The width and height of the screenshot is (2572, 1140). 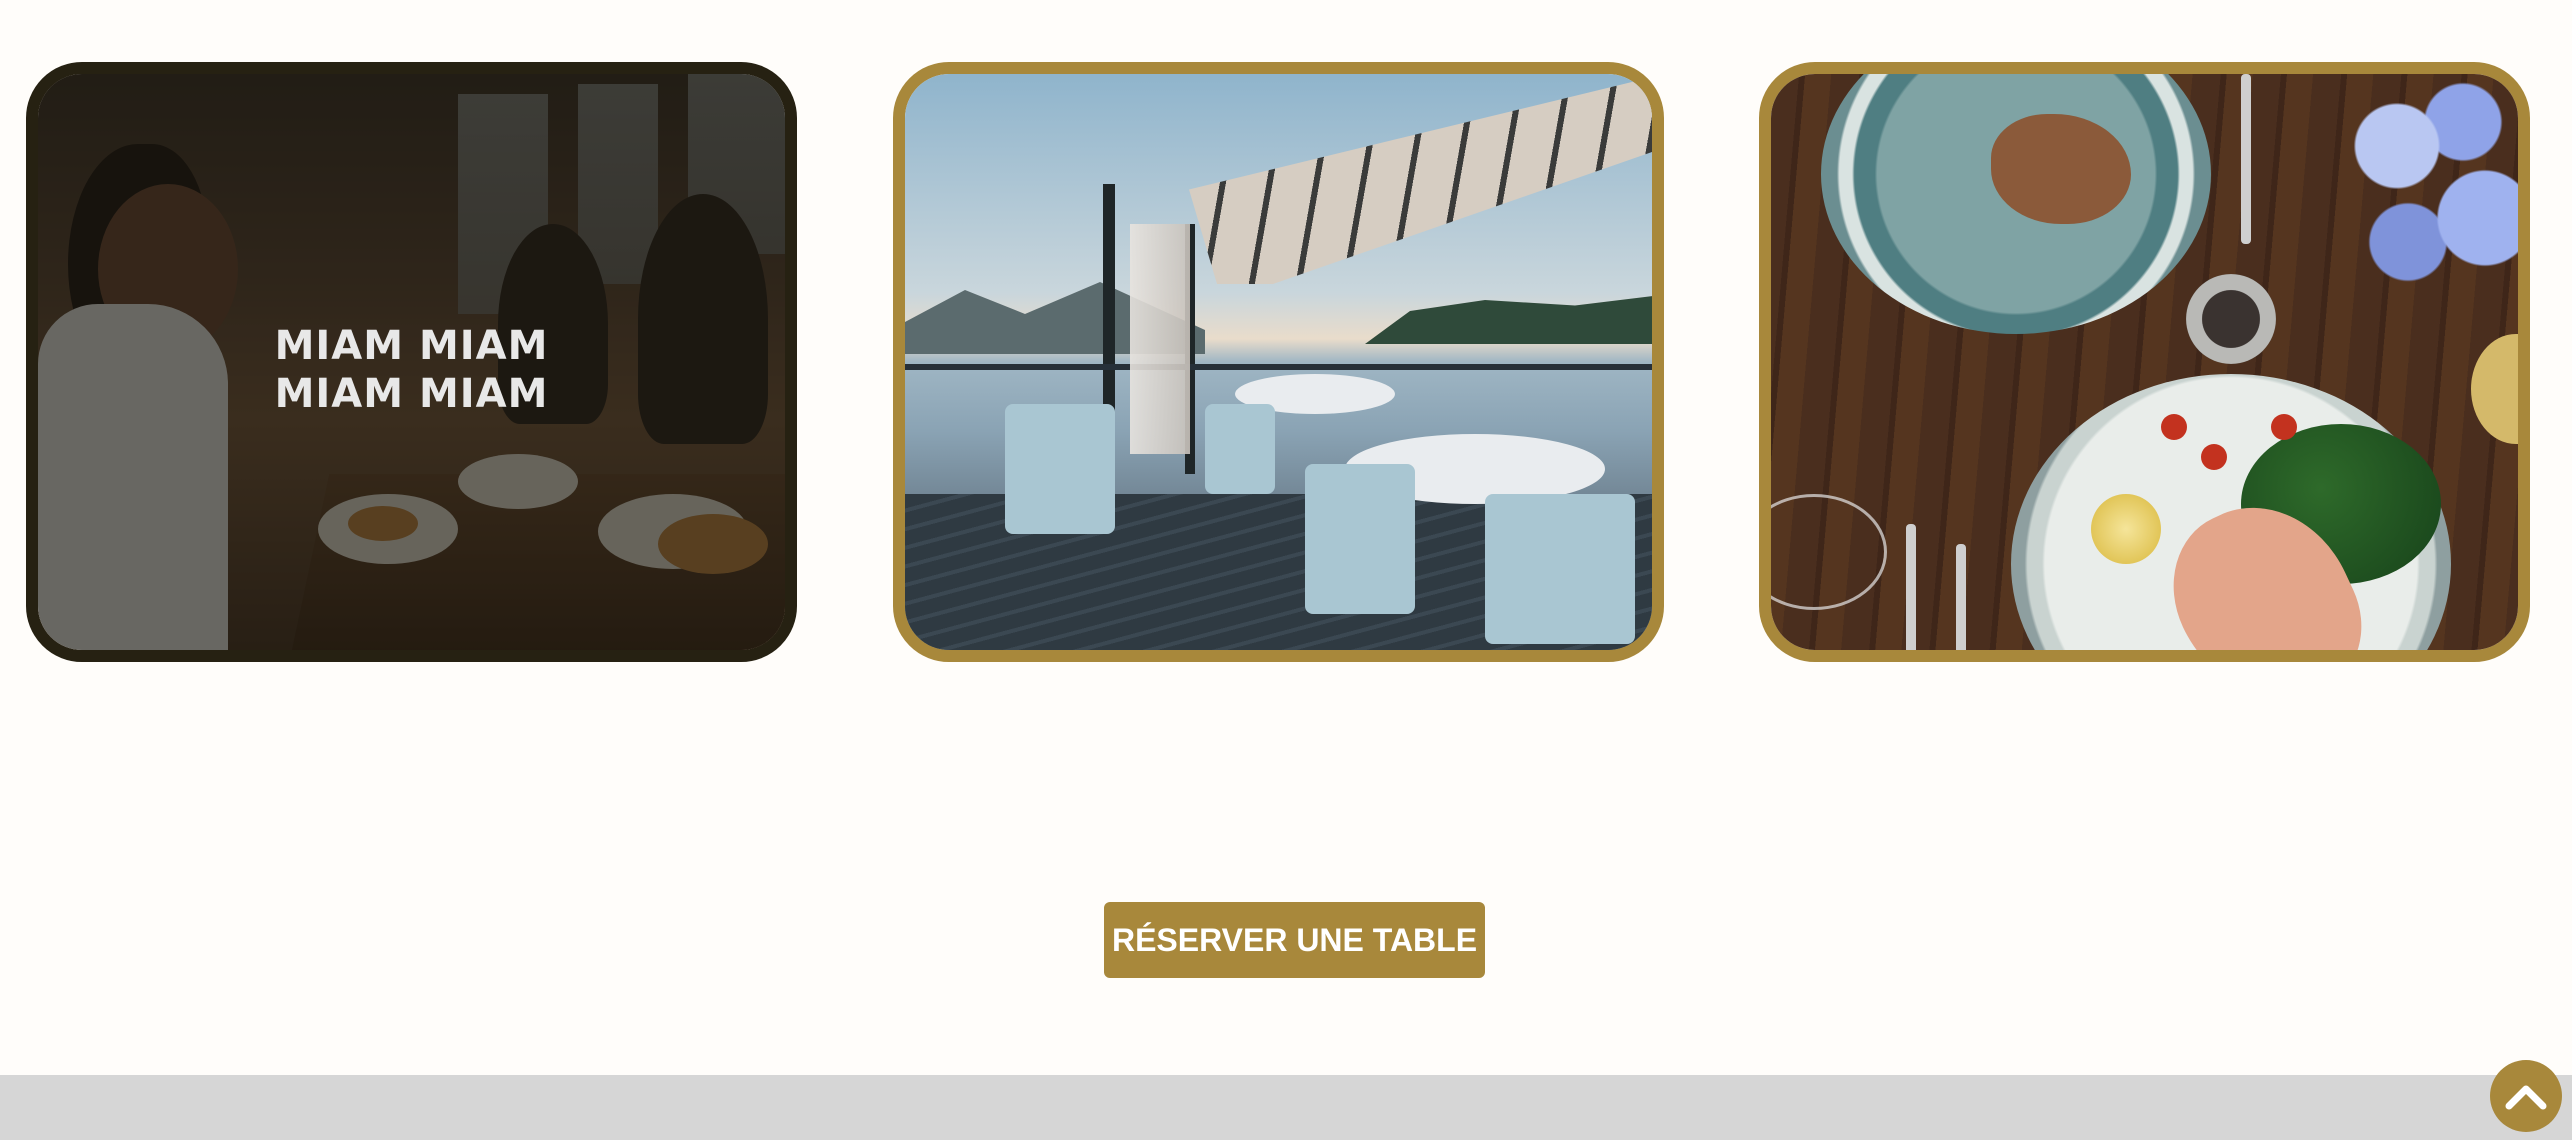 I want to click on terrace-photo, so click(x=1278, y=362).